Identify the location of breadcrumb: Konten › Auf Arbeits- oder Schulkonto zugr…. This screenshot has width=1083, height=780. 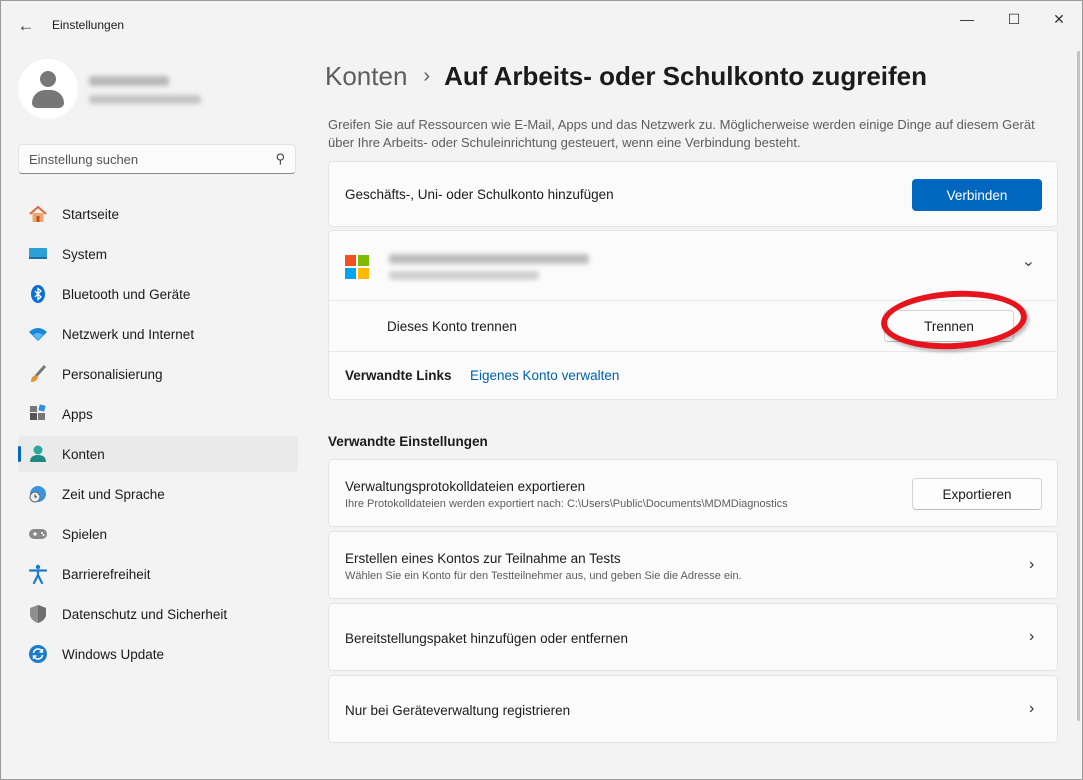
(626, 76).